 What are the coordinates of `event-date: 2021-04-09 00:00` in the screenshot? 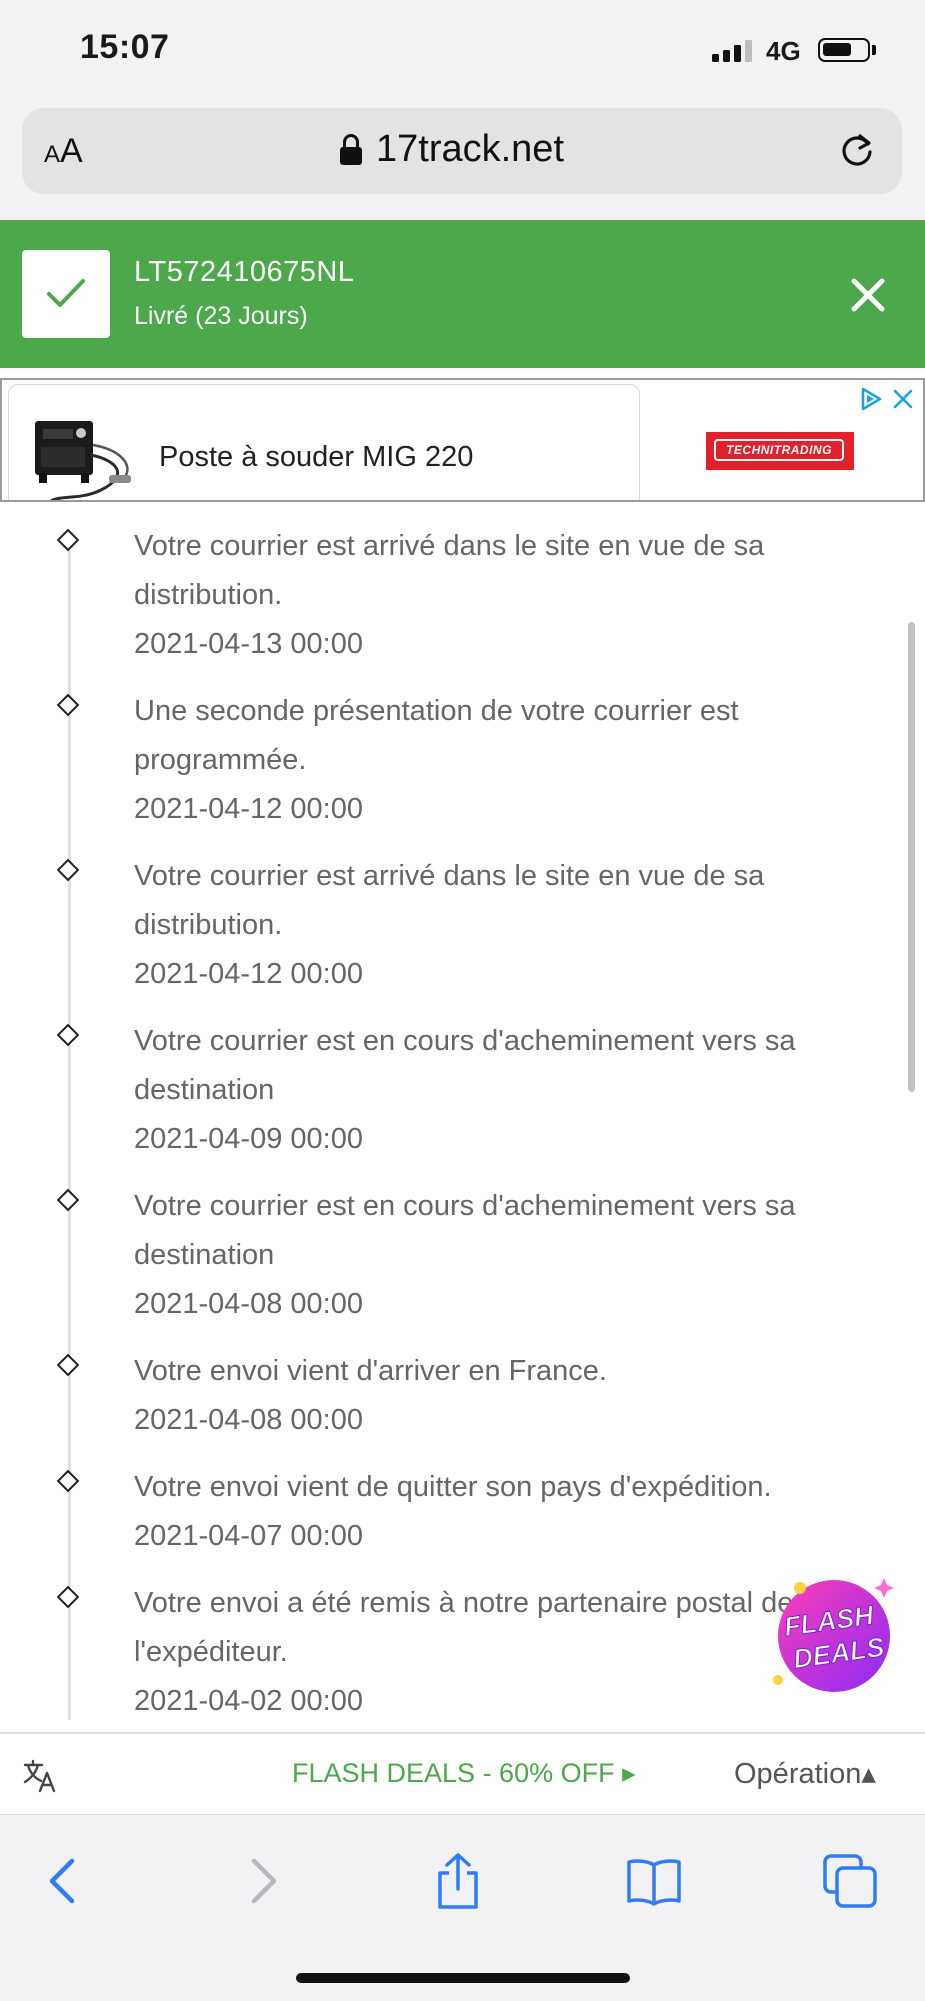 It's located at (248, 1139).